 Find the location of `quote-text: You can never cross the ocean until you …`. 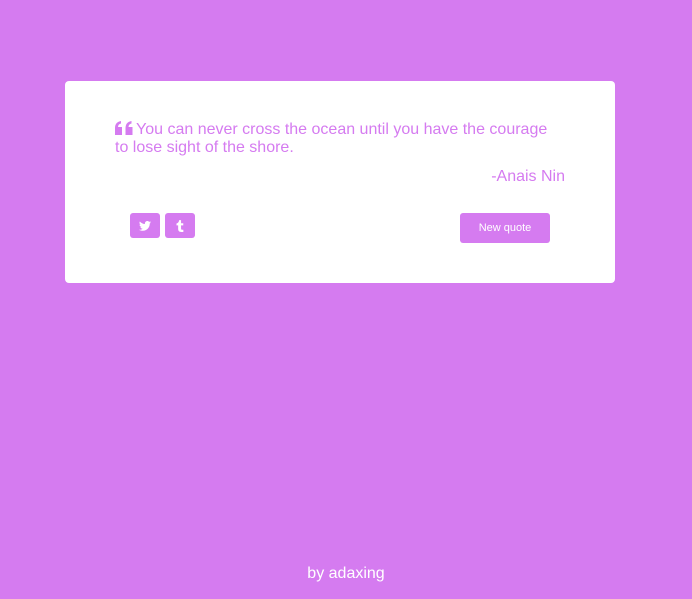

quote-text: You can never cross the ocean until you … is located at coordinates (331, 138).